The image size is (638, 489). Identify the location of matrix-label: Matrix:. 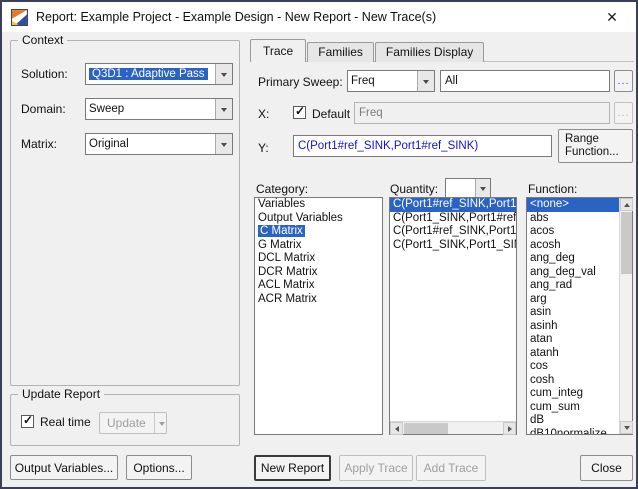
(39, 144).